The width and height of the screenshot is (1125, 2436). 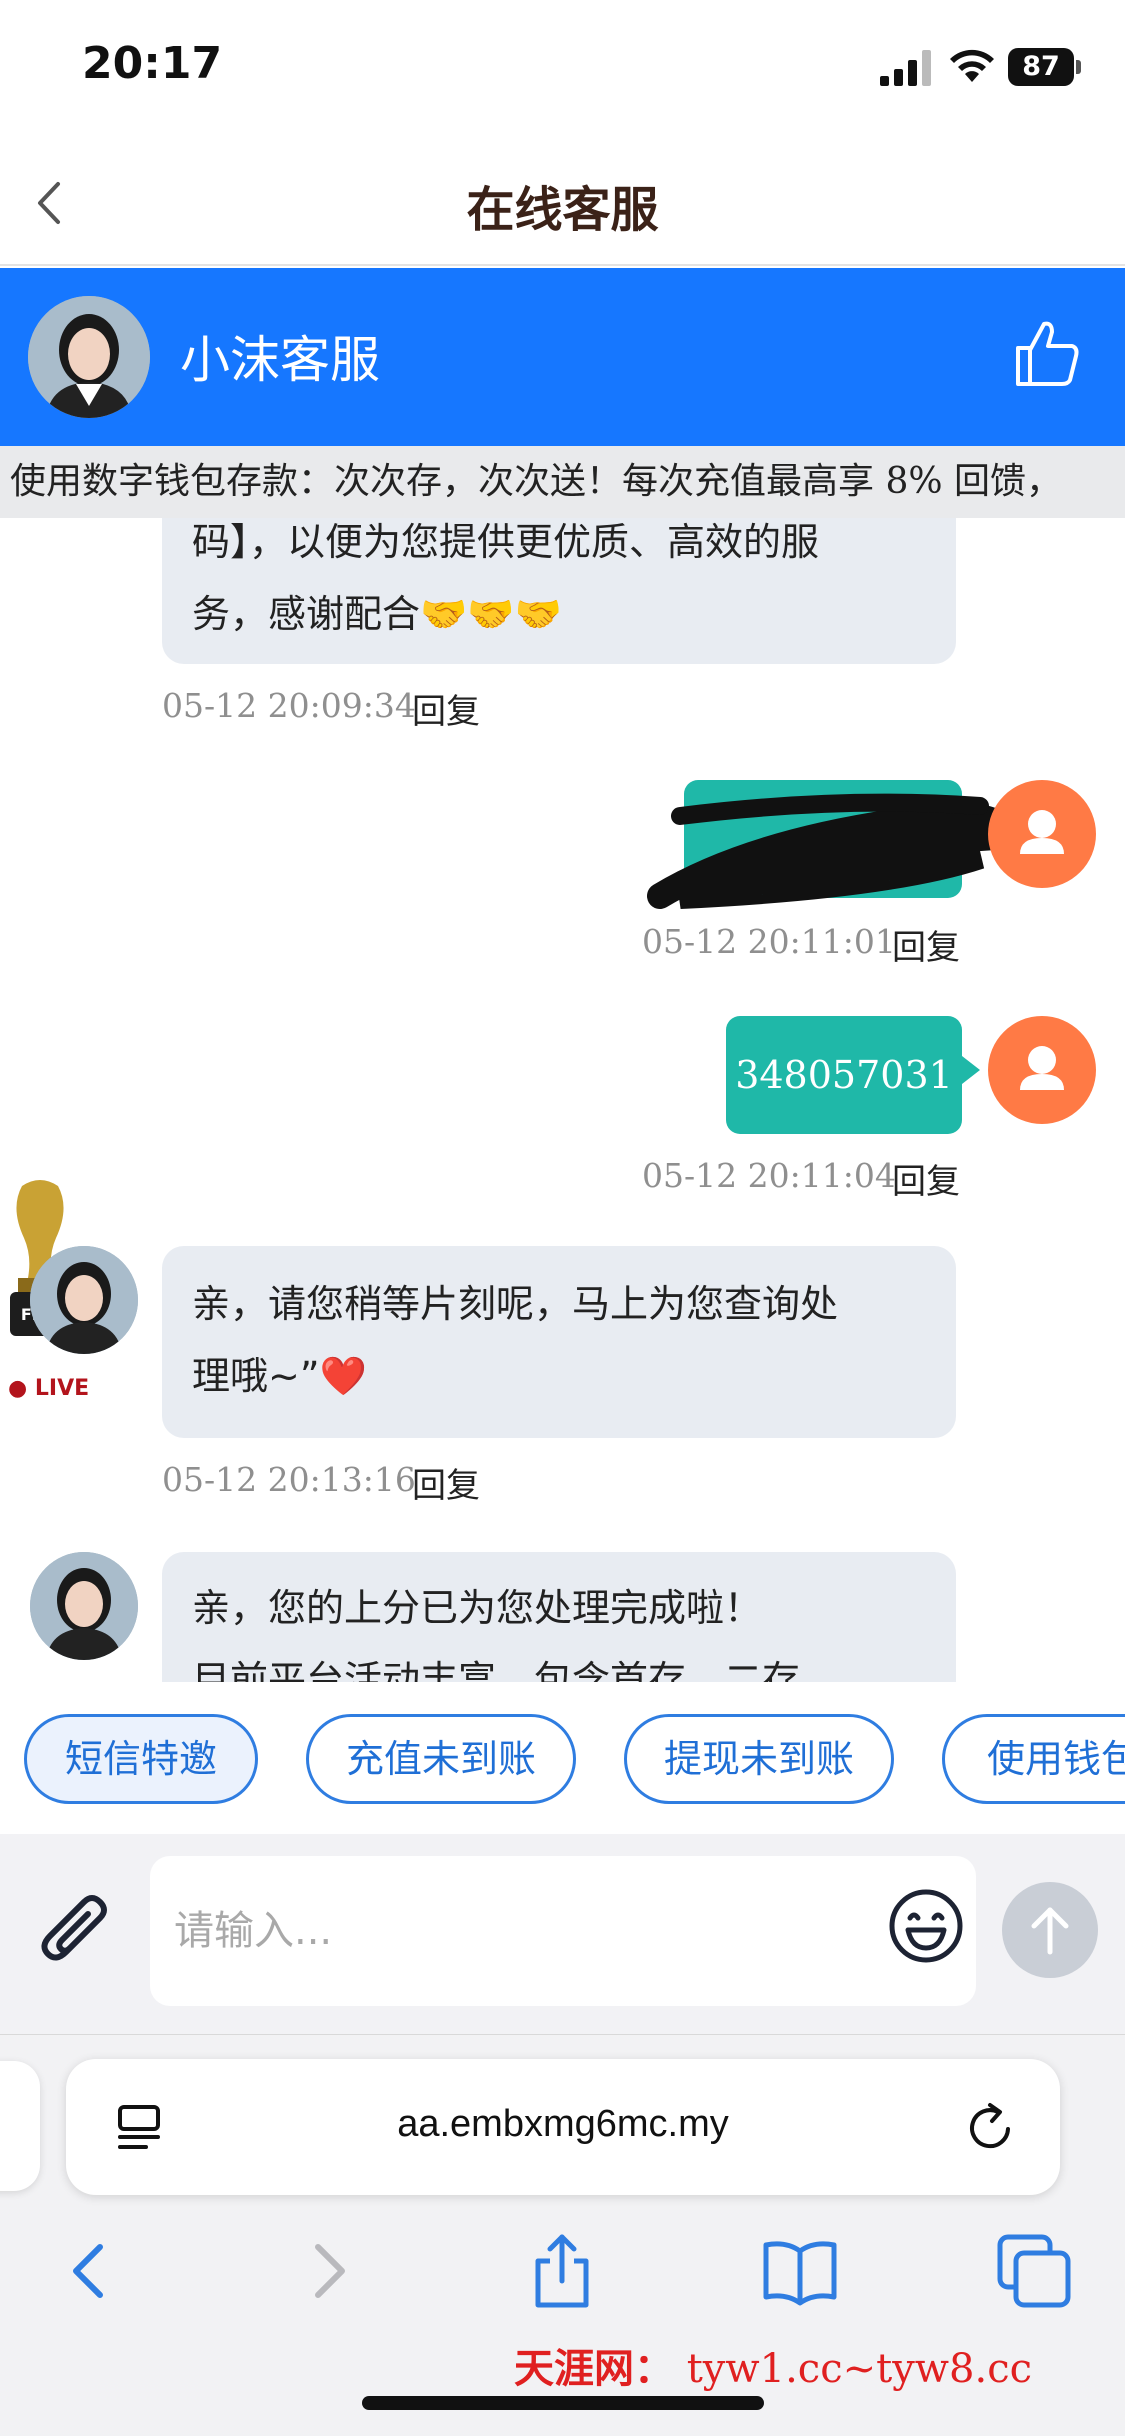 I want to click on bookmarks-icon, so click(x=800, y=2271).